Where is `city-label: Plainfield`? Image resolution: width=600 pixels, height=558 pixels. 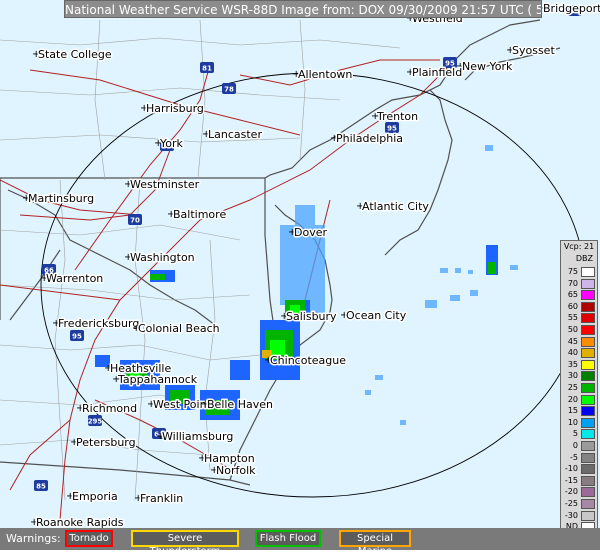 city-label: Plainfield is located at coordinates (437, 72).